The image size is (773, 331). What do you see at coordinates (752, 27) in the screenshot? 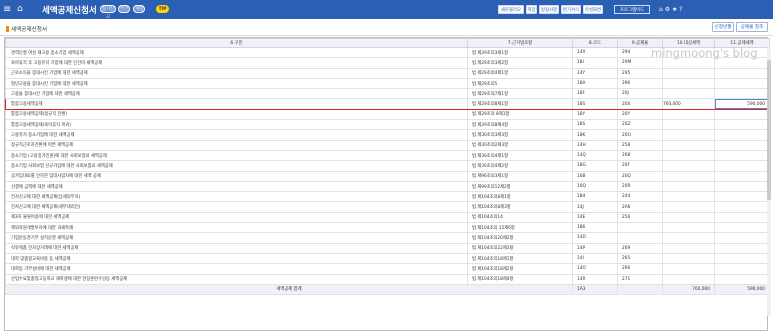
I see `rate-reference-button: 공제율 참조` at bounding box center [752, 27].